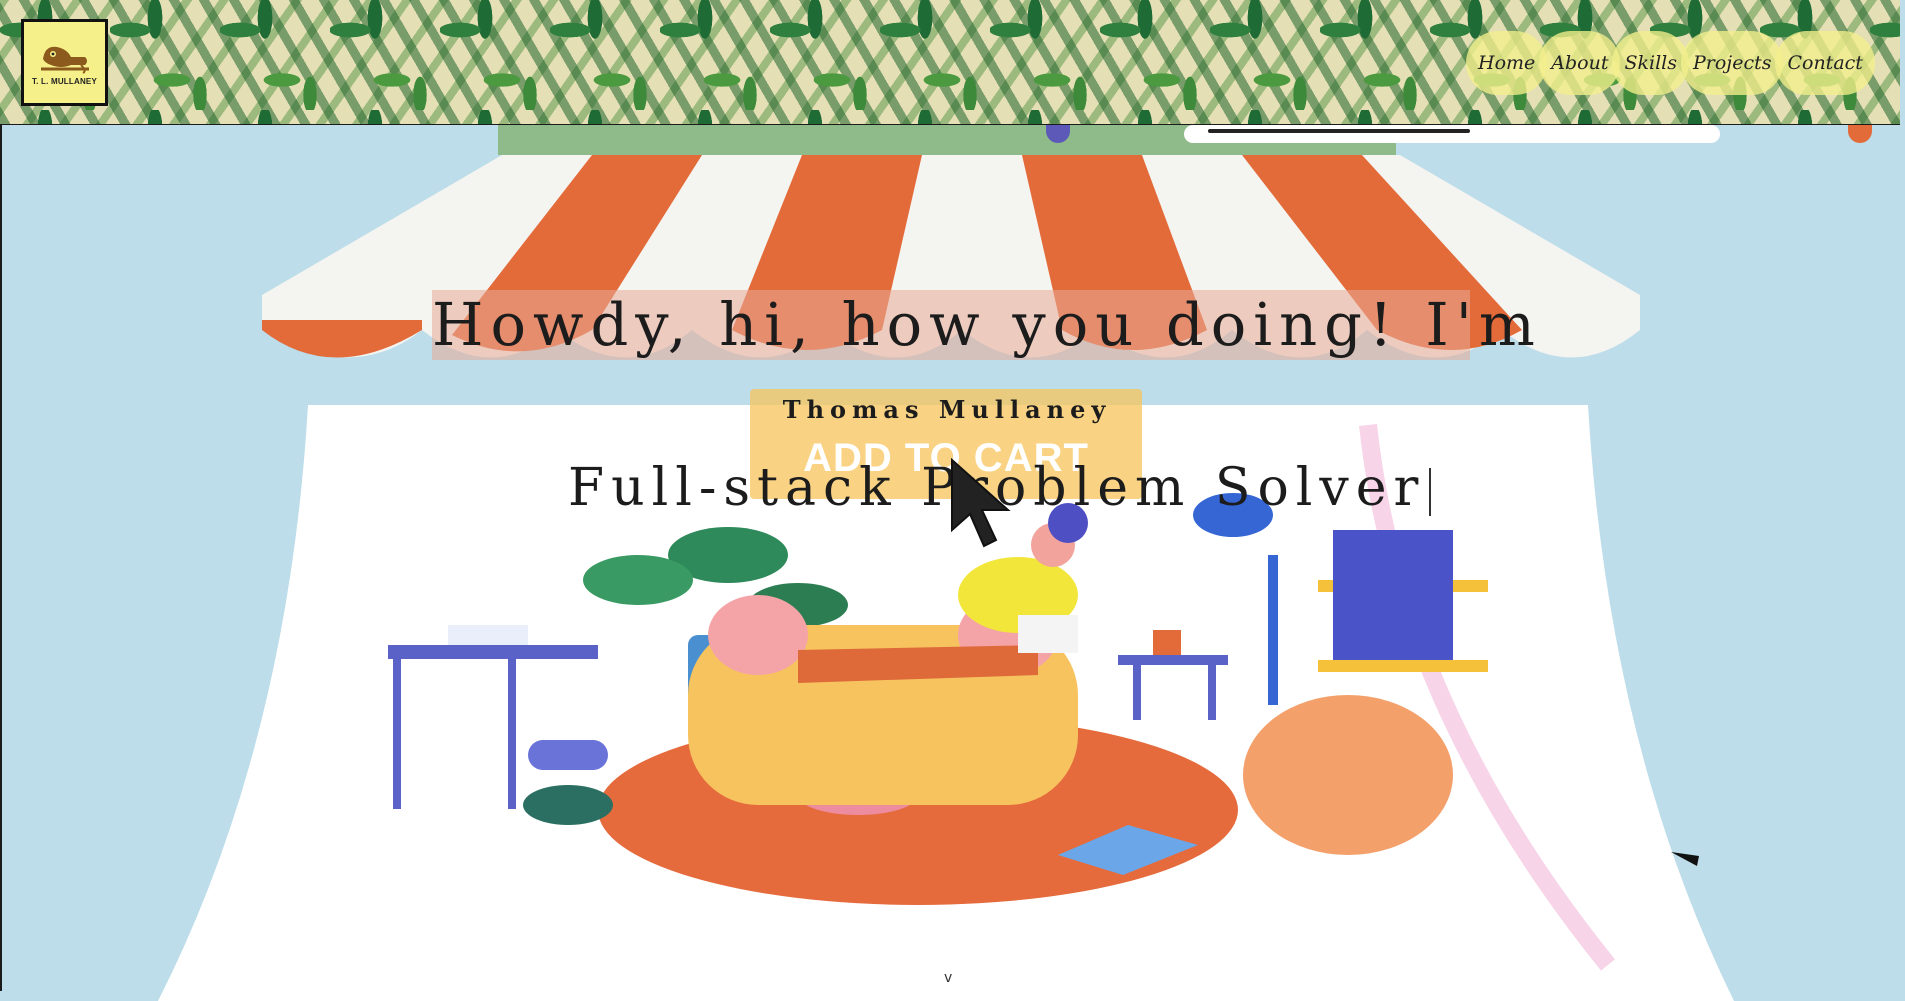  I want to click on nav-contact: Contact, so click(1825, 63).